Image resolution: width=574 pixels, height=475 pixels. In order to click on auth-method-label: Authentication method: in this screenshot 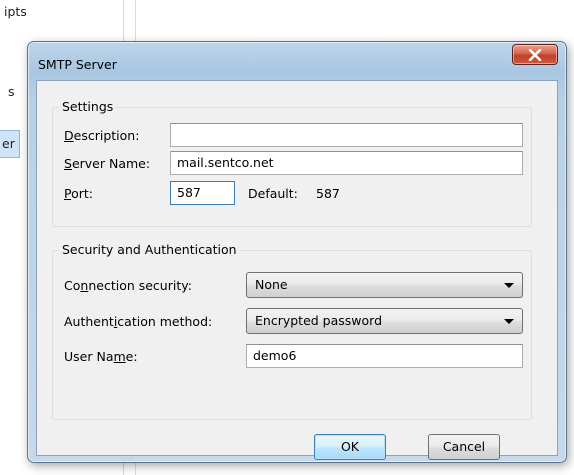, I will do `click(138, 321)`.